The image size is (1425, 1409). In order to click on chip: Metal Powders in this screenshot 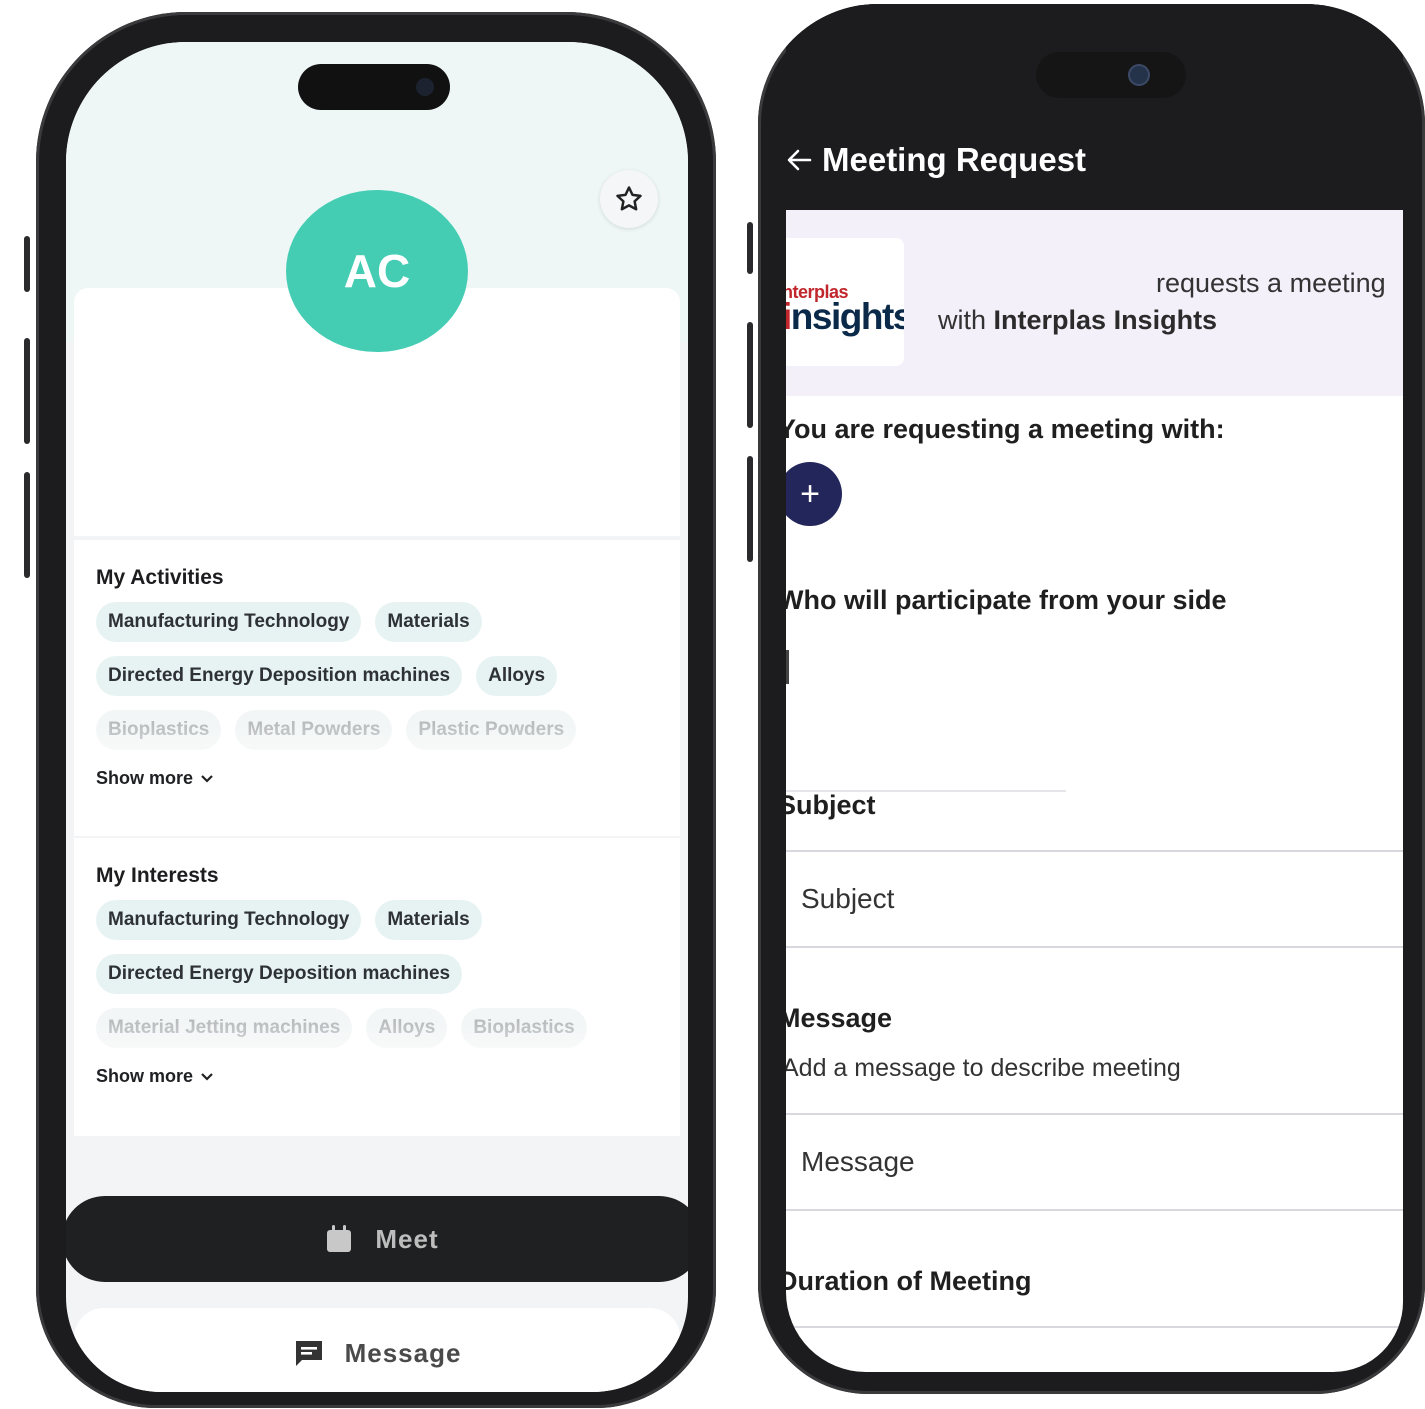, I will do `click(314, 730)`.